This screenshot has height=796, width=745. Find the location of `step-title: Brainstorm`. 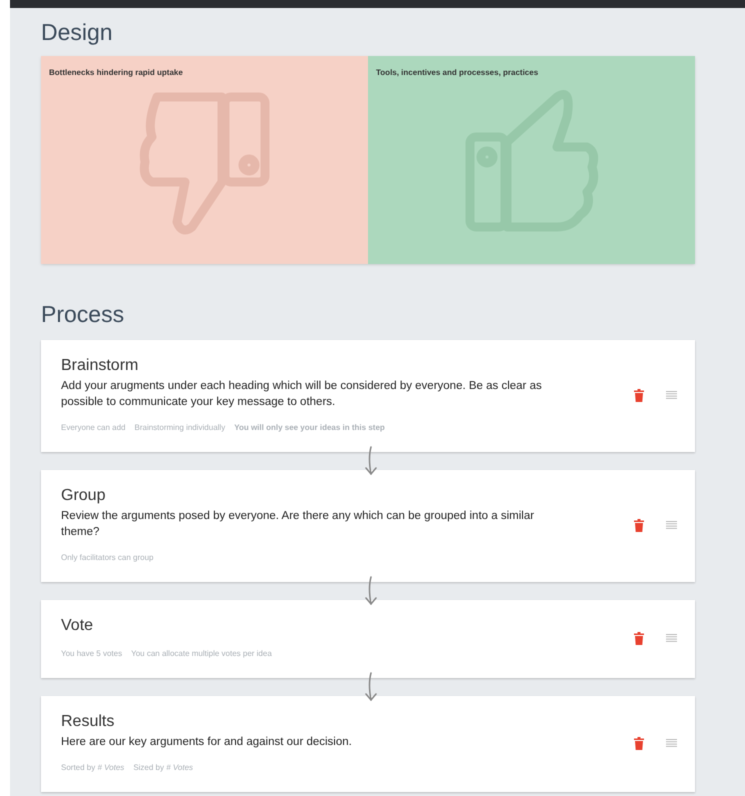

step-title: Brainstorm is located at coordinates (100, 366).